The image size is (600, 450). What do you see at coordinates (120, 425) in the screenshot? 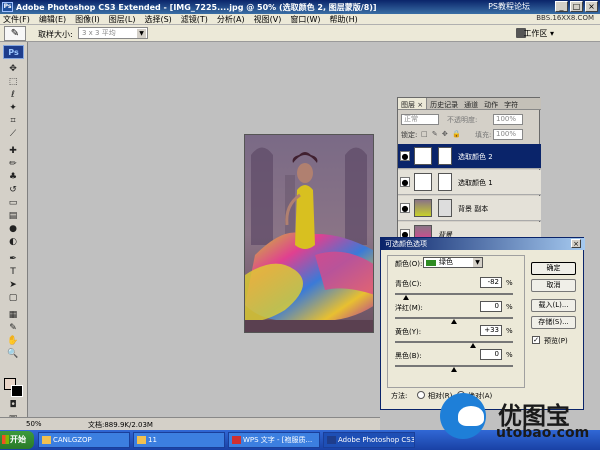
I see `document-info: 文档:889.9K/2.03M` at bounding box center [120, 425].